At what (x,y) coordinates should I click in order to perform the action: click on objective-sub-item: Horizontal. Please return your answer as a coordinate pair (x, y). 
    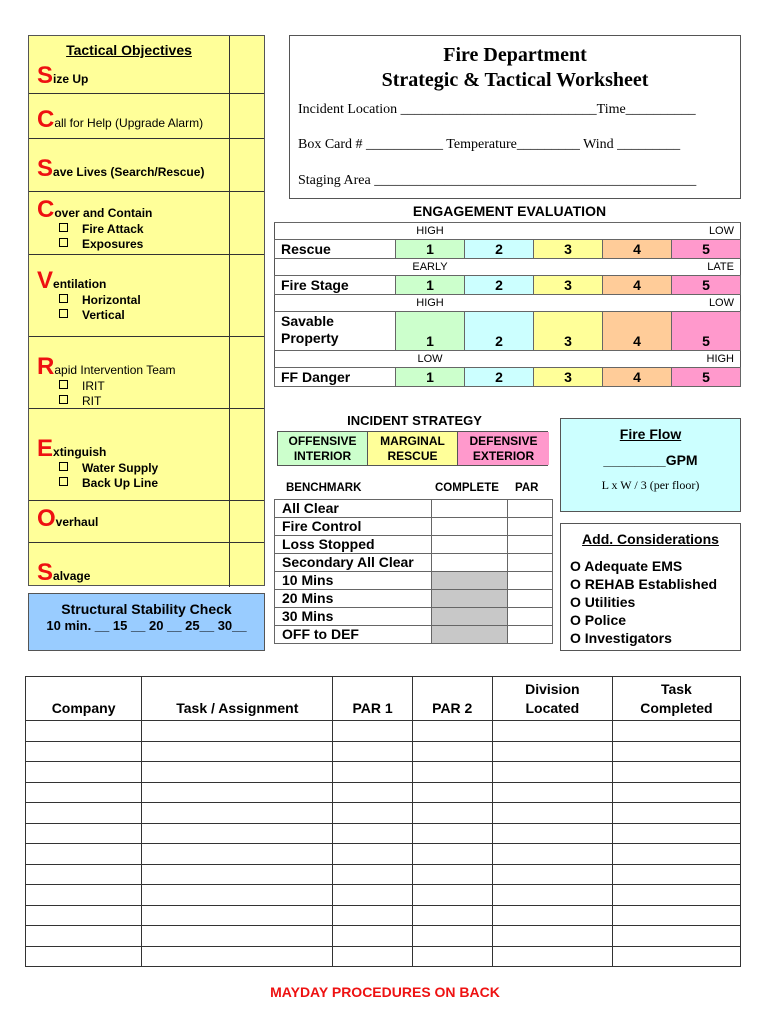
    Looking at the image, I should click on (100, 300).